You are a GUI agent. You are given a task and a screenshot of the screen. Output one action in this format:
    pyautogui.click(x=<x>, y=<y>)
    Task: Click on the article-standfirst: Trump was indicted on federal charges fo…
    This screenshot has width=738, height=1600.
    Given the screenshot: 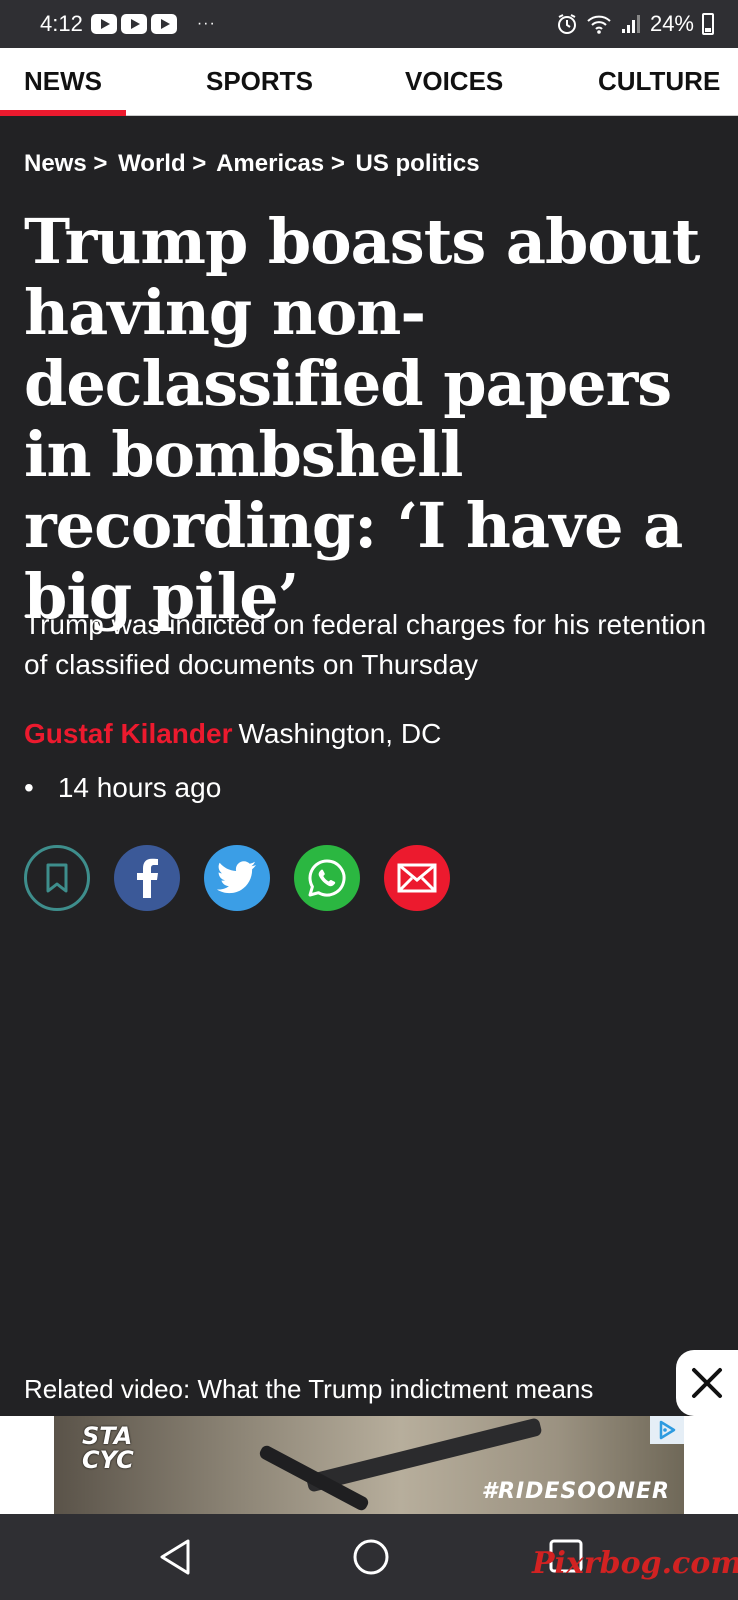 What is the action you would take?
    pyautogui.click(x=365, y=644)
    